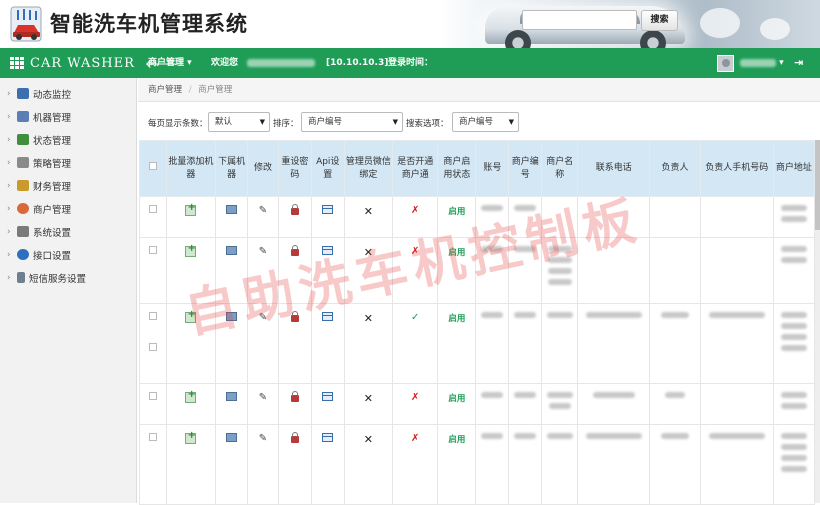 The width and height of the screenshot is (820, 505). Describe the element at coordinates (579, 20) in the screenshot. I see `search-input` at that location.